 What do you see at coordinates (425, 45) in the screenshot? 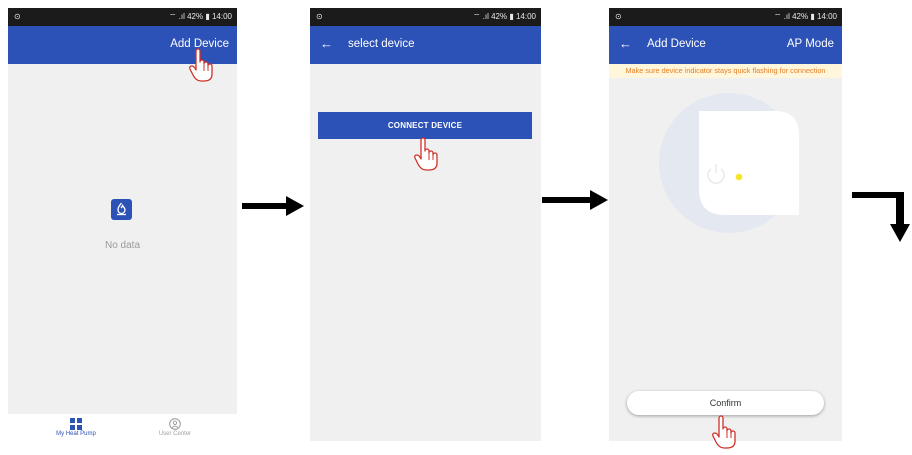
I see `app-bar: ← select device` at bounding box center [425, 45].